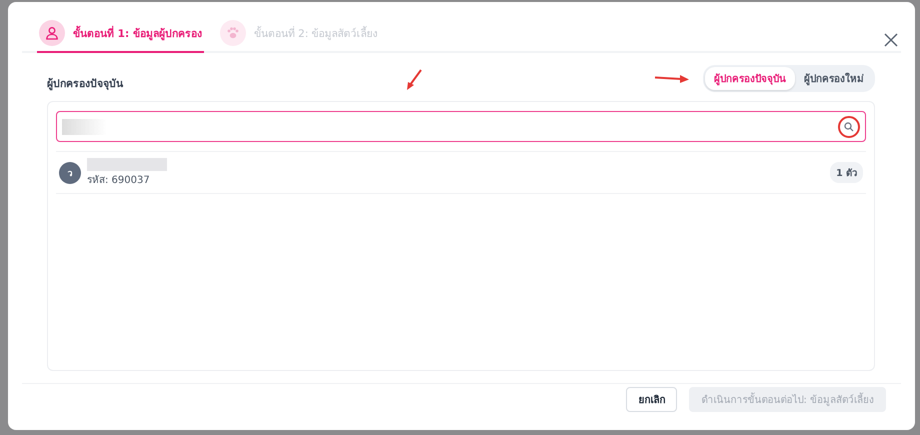 Image resolution: width=920 pixels, height=435 pixels. I want to click on guardian-row: ว รหัส: 690037 1 ตัว, so click(461, 172).